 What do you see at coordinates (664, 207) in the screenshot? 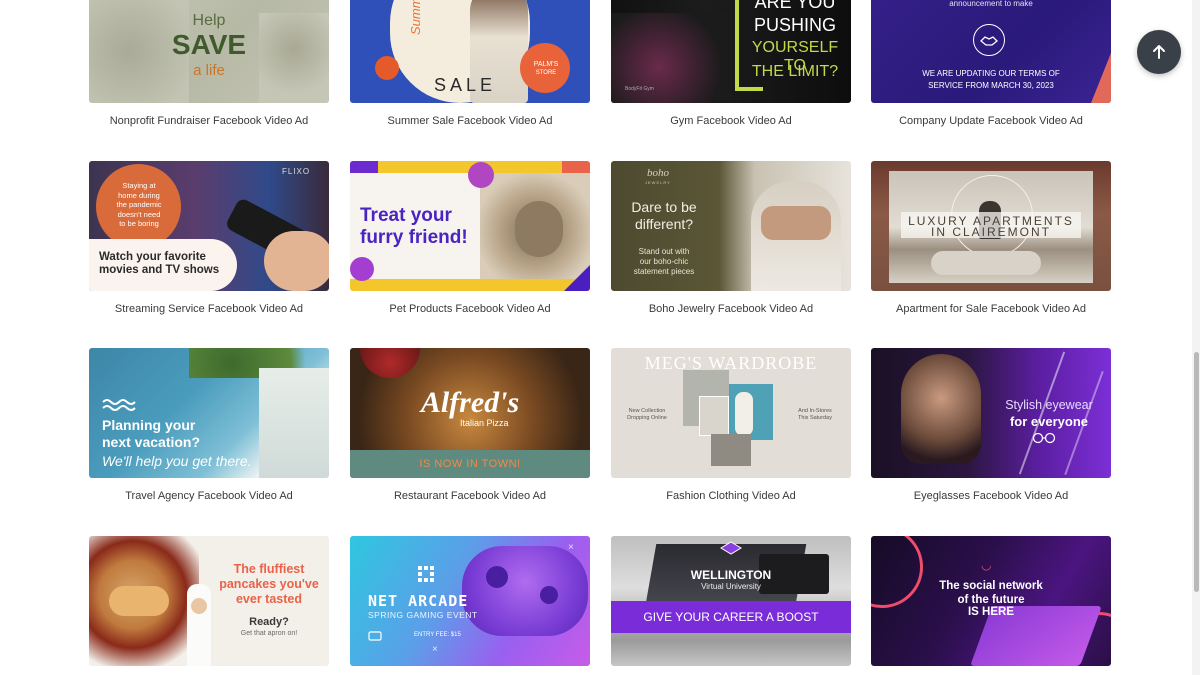
I see `ad-text: Dare to be` at bounding box center [664, 207].